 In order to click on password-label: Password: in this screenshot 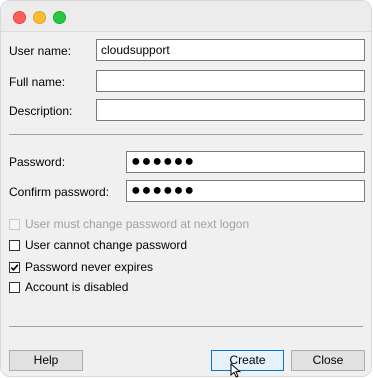, I will do `click(37, 162)`.